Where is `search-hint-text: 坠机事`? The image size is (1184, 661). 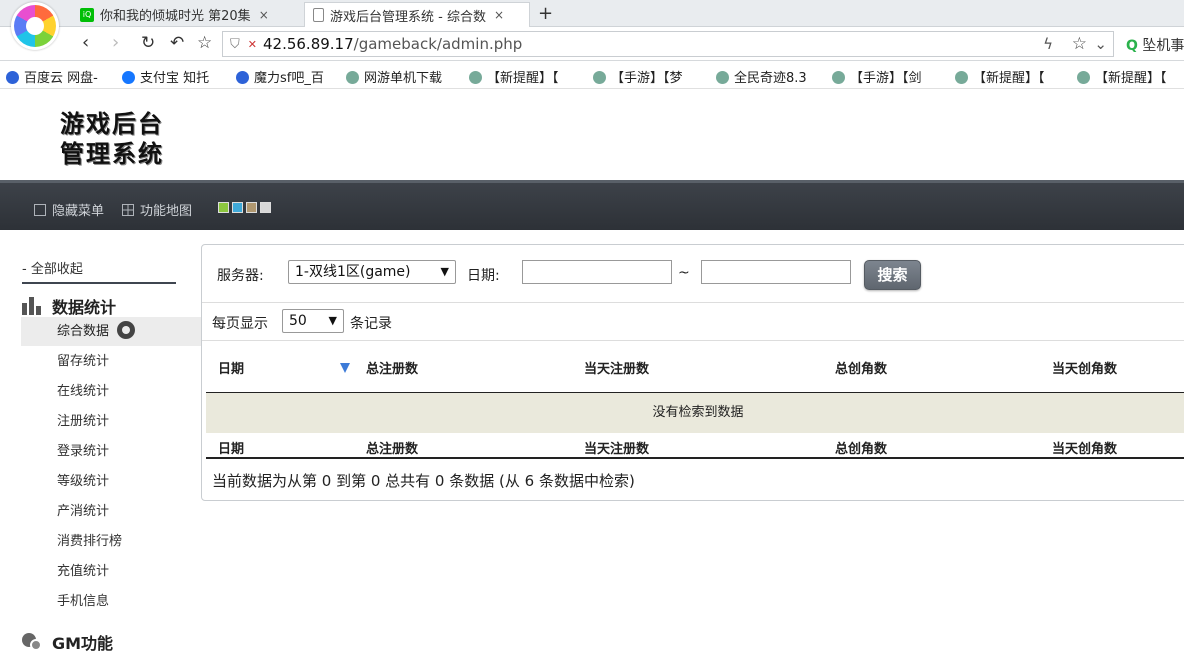
search-hint-text: 坠机事 is located at coordinates (1163, 46).